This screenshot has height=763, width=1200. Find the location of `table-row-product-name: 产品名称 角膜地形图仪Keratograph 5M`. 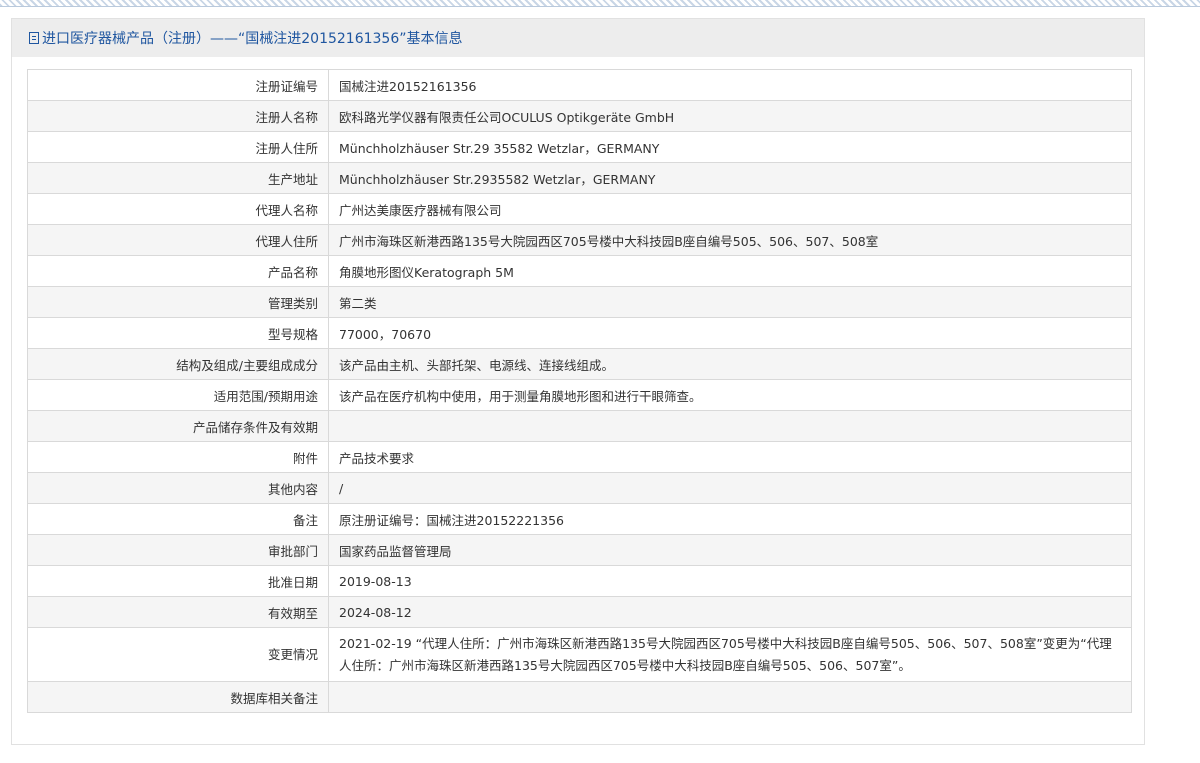

table-row-product-name: 产品名称 角膜地形图仪Keratograph 5M is located at coordinates (579, 271).